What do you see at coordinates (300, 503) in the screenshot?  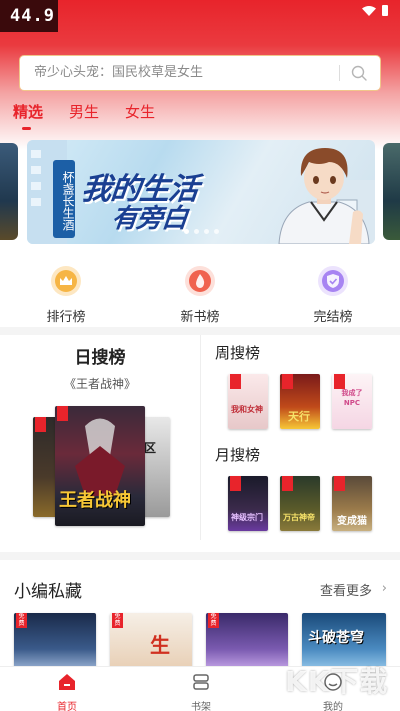 I see `book-cover: 万古神帝` at bounding box center [300, 503].